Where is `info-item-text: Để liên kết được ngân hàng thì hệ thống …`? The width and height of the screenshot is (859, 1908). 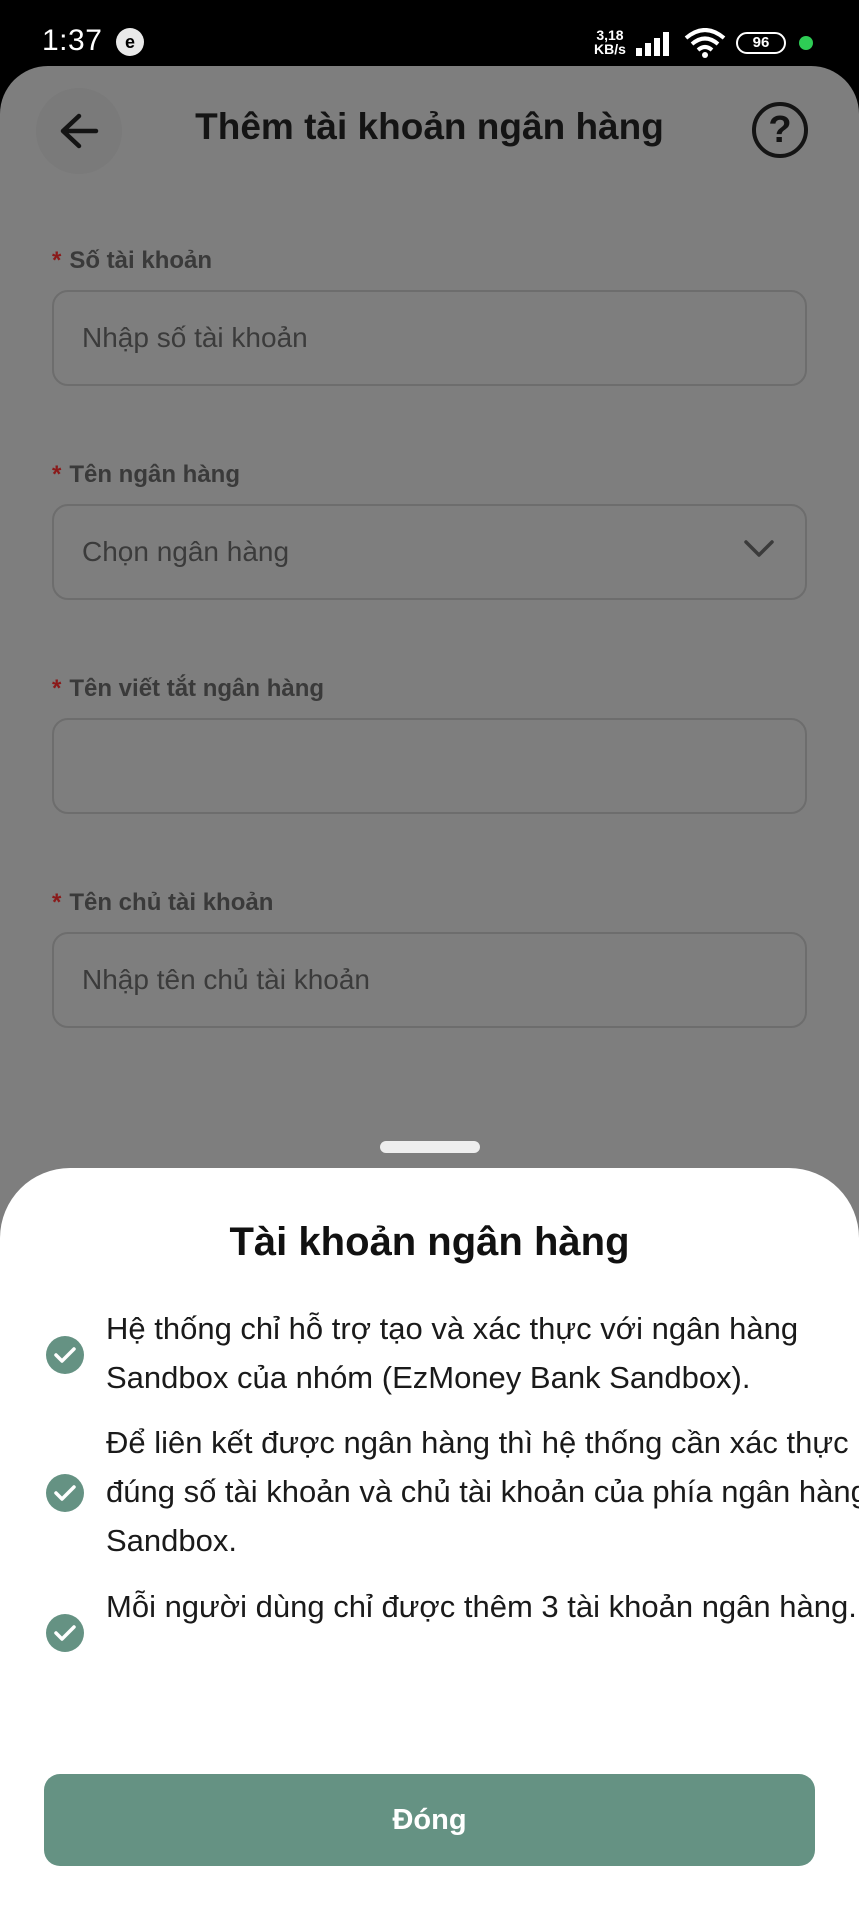 info-item-text: Để liên kết được ngân hàng thì hệ thống … is located at coordinates (482, 1491).